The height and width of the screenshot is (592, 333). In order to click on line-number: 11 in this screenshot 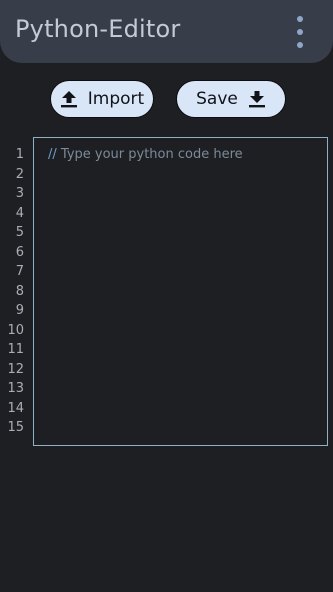, I will do `click(15, 349)`.